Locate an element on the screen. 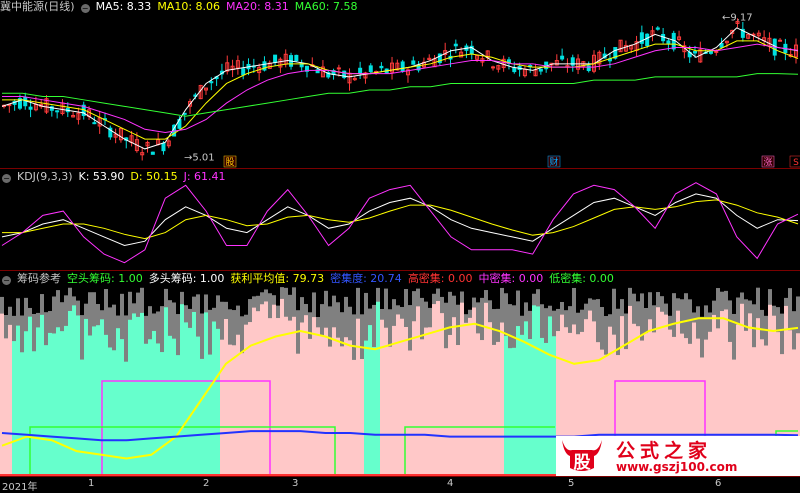 This screenshot has width=800, height=493. ma-label-2: MA20: 8.31 is located at coordinates (257, 6).